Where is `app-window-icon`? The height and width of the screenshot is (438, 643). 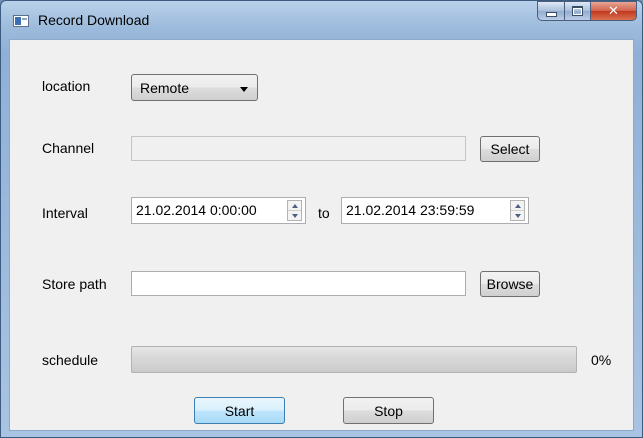 app-window-icon is located at coordinates (21, 21).